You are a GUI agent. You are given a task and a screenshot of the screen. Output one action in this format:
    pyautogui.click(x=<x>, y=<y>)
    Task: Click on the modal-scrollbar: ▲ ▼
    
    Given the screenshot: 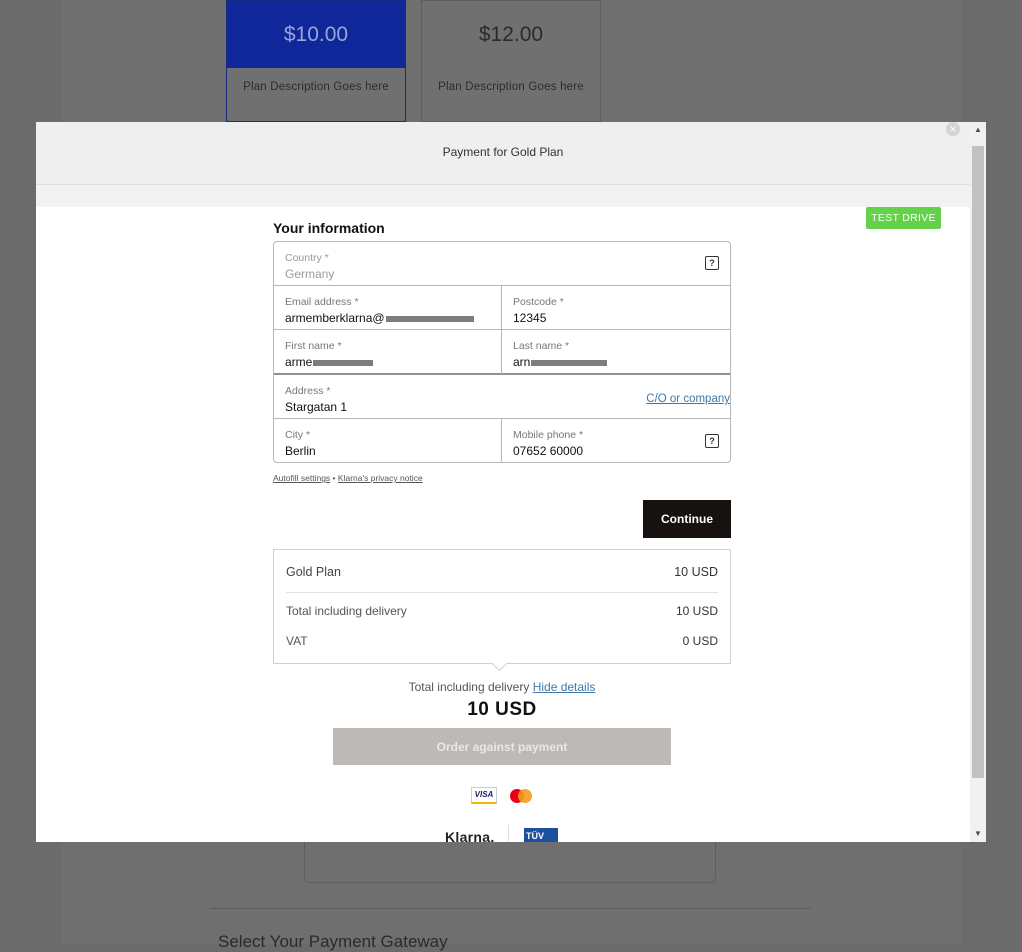 What is the action you would take?
    pyautogui.click(x=978, y=482)
    